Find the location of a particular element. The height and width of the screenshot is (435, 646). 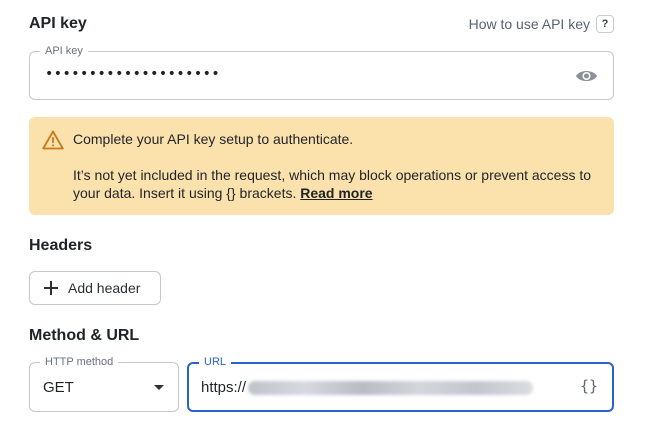

http-method-select: HTTP method GET is located at coordinates (104, 383).